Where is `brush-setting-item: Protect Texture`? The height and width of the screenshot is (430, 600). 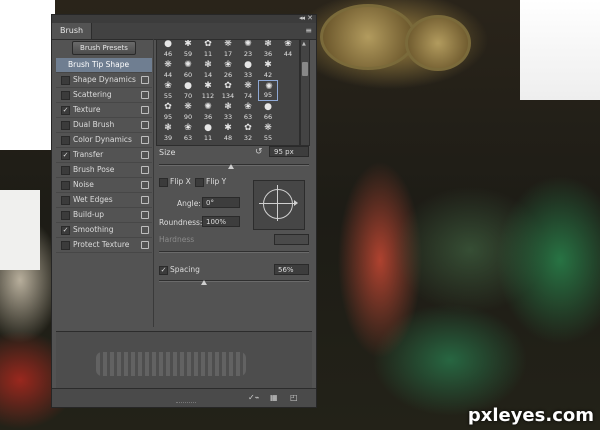 brush-setting-item: Protect Texture is located at coordinates (104, 245).